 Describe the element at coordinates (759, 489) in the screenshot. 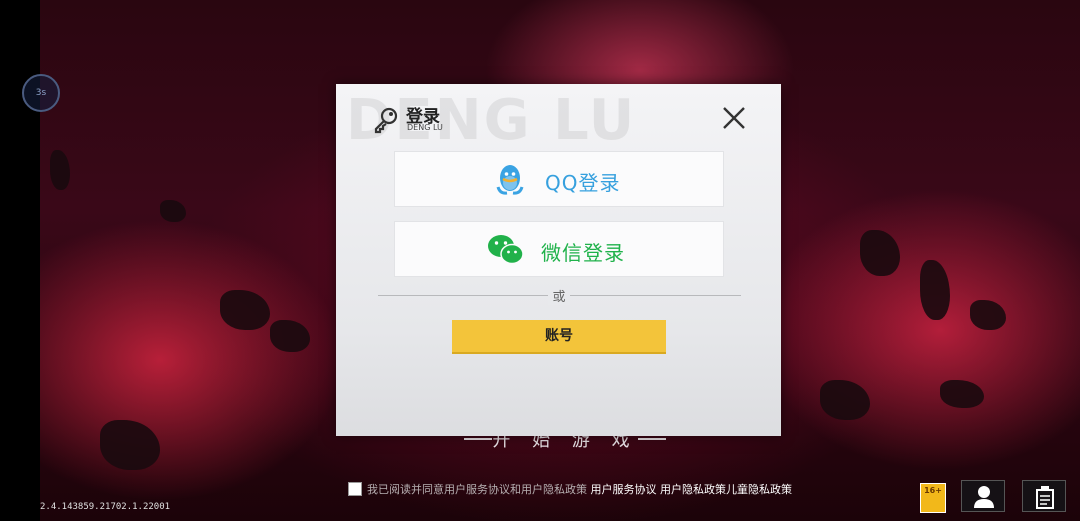

I see `children-privacy-link: 儿童隐私政策` at that location.